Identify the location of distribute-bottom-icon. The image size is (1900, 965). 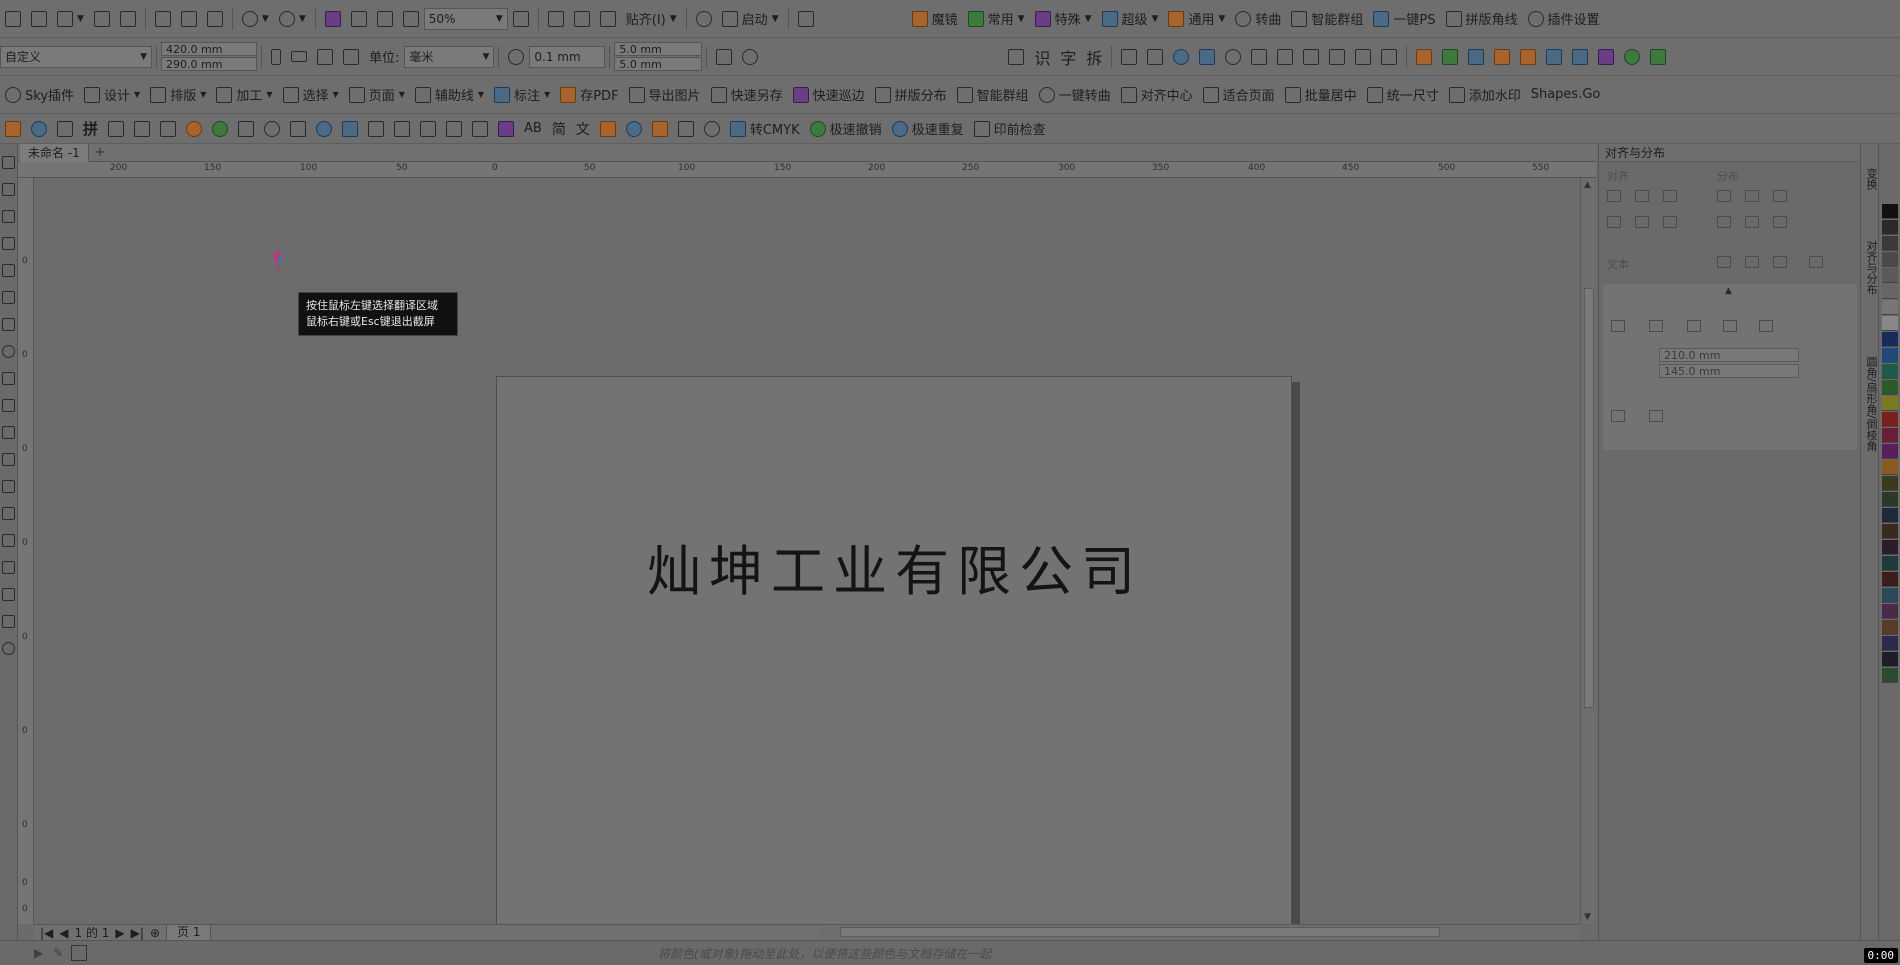
(1780, 222).